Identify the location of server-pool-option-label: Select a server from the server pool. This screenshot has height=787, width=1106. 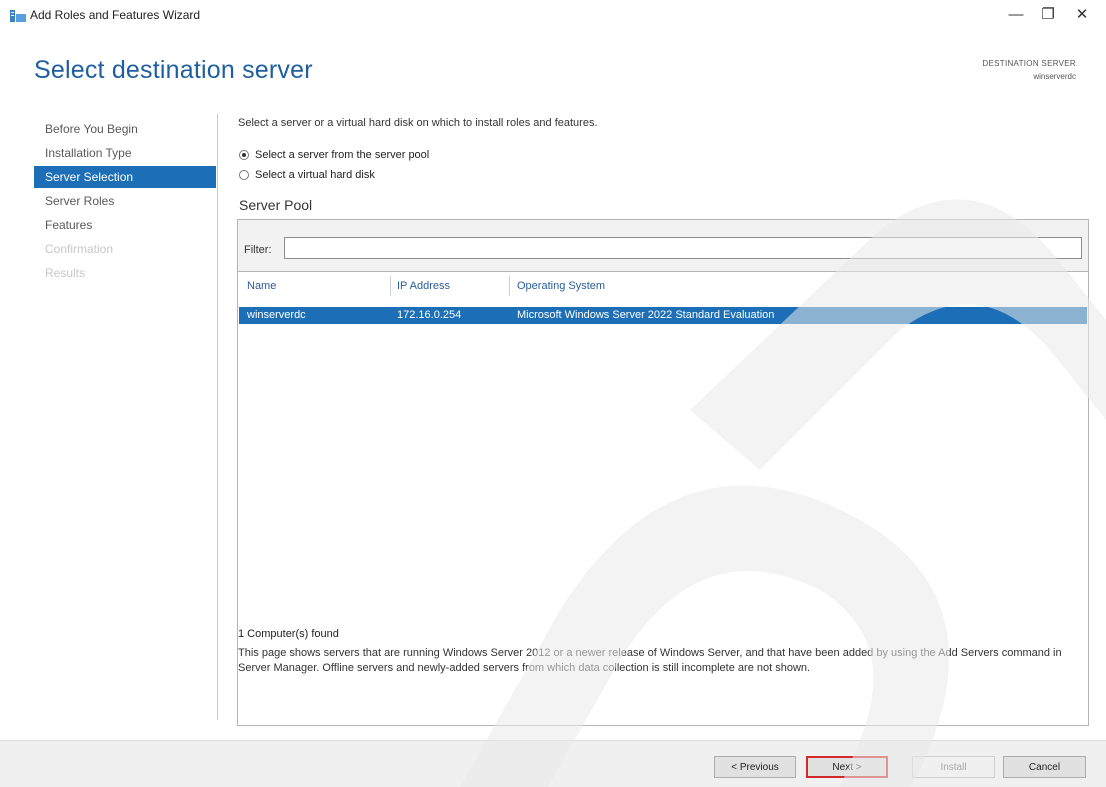
(342, 155).